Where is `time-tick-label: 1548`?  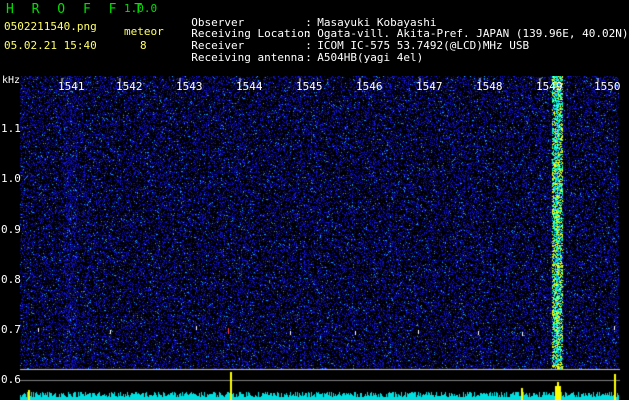
time-tick-label: 1548 is located at coordinates (489, 86).